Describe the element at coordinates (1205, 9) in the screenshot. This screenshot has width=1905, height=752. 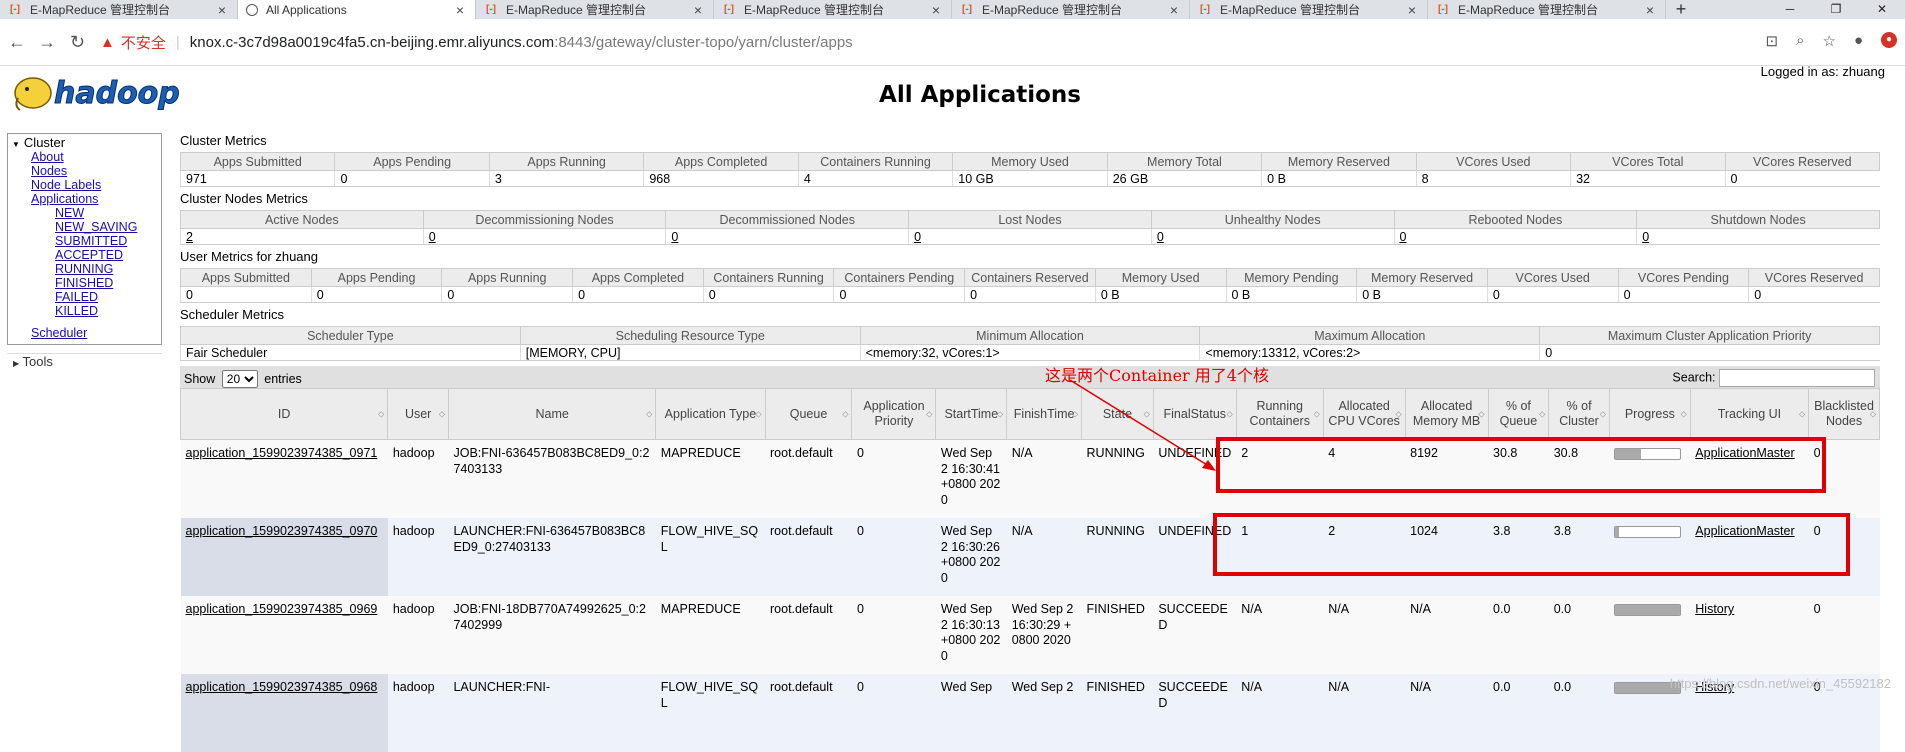
I see `aliyun-favicon-icon: [-]` at that location.